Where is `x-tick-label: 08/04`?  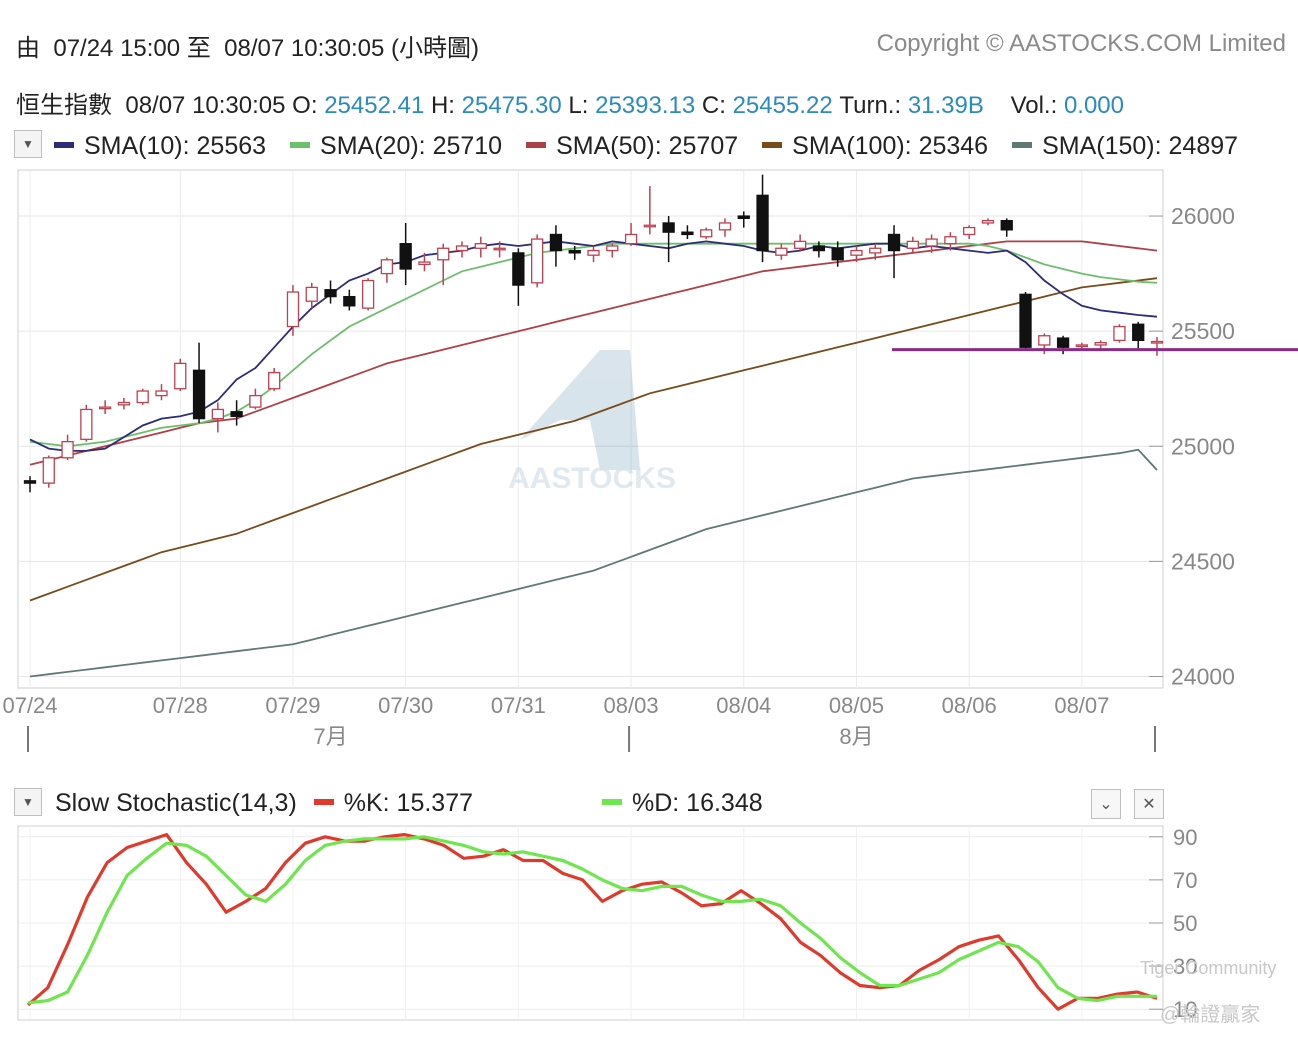 x-tick-label: 08/04 is located at coordinates (743, 705).